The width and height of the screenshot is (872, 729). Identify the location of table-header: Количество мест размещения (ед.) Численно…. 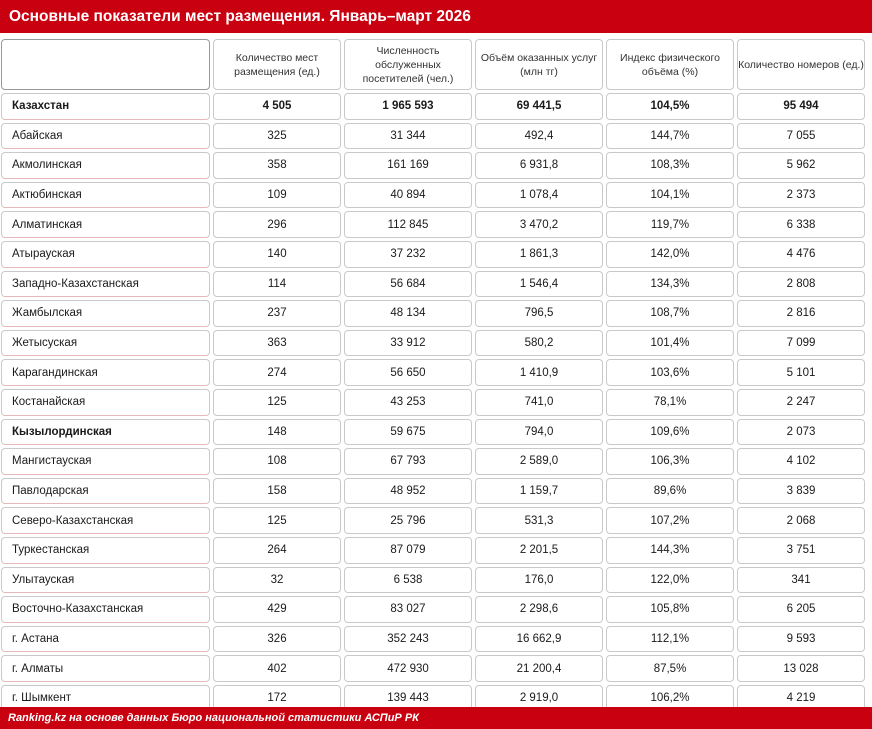
(433, 64).